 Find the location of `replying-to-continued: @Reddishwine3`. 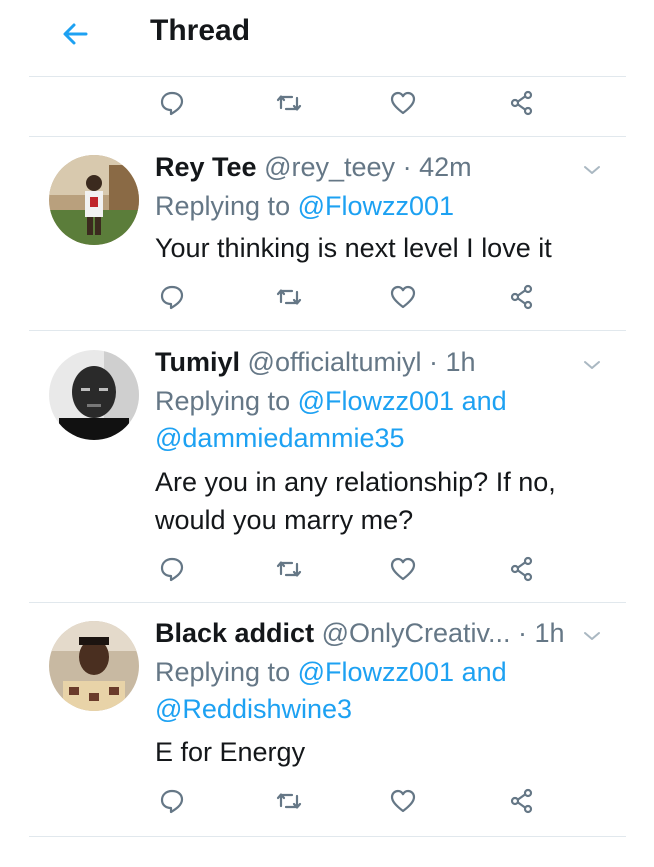

replying-to-continued: @Reddishwine3 is located at coordinates (253, 709).